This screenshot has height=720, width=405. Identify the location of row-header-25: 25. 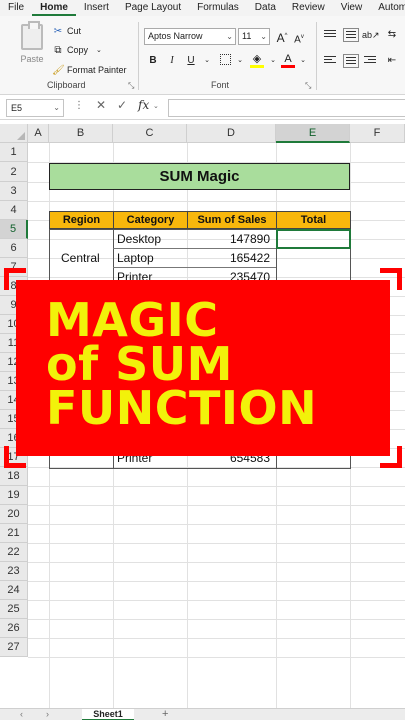
(14, 609).